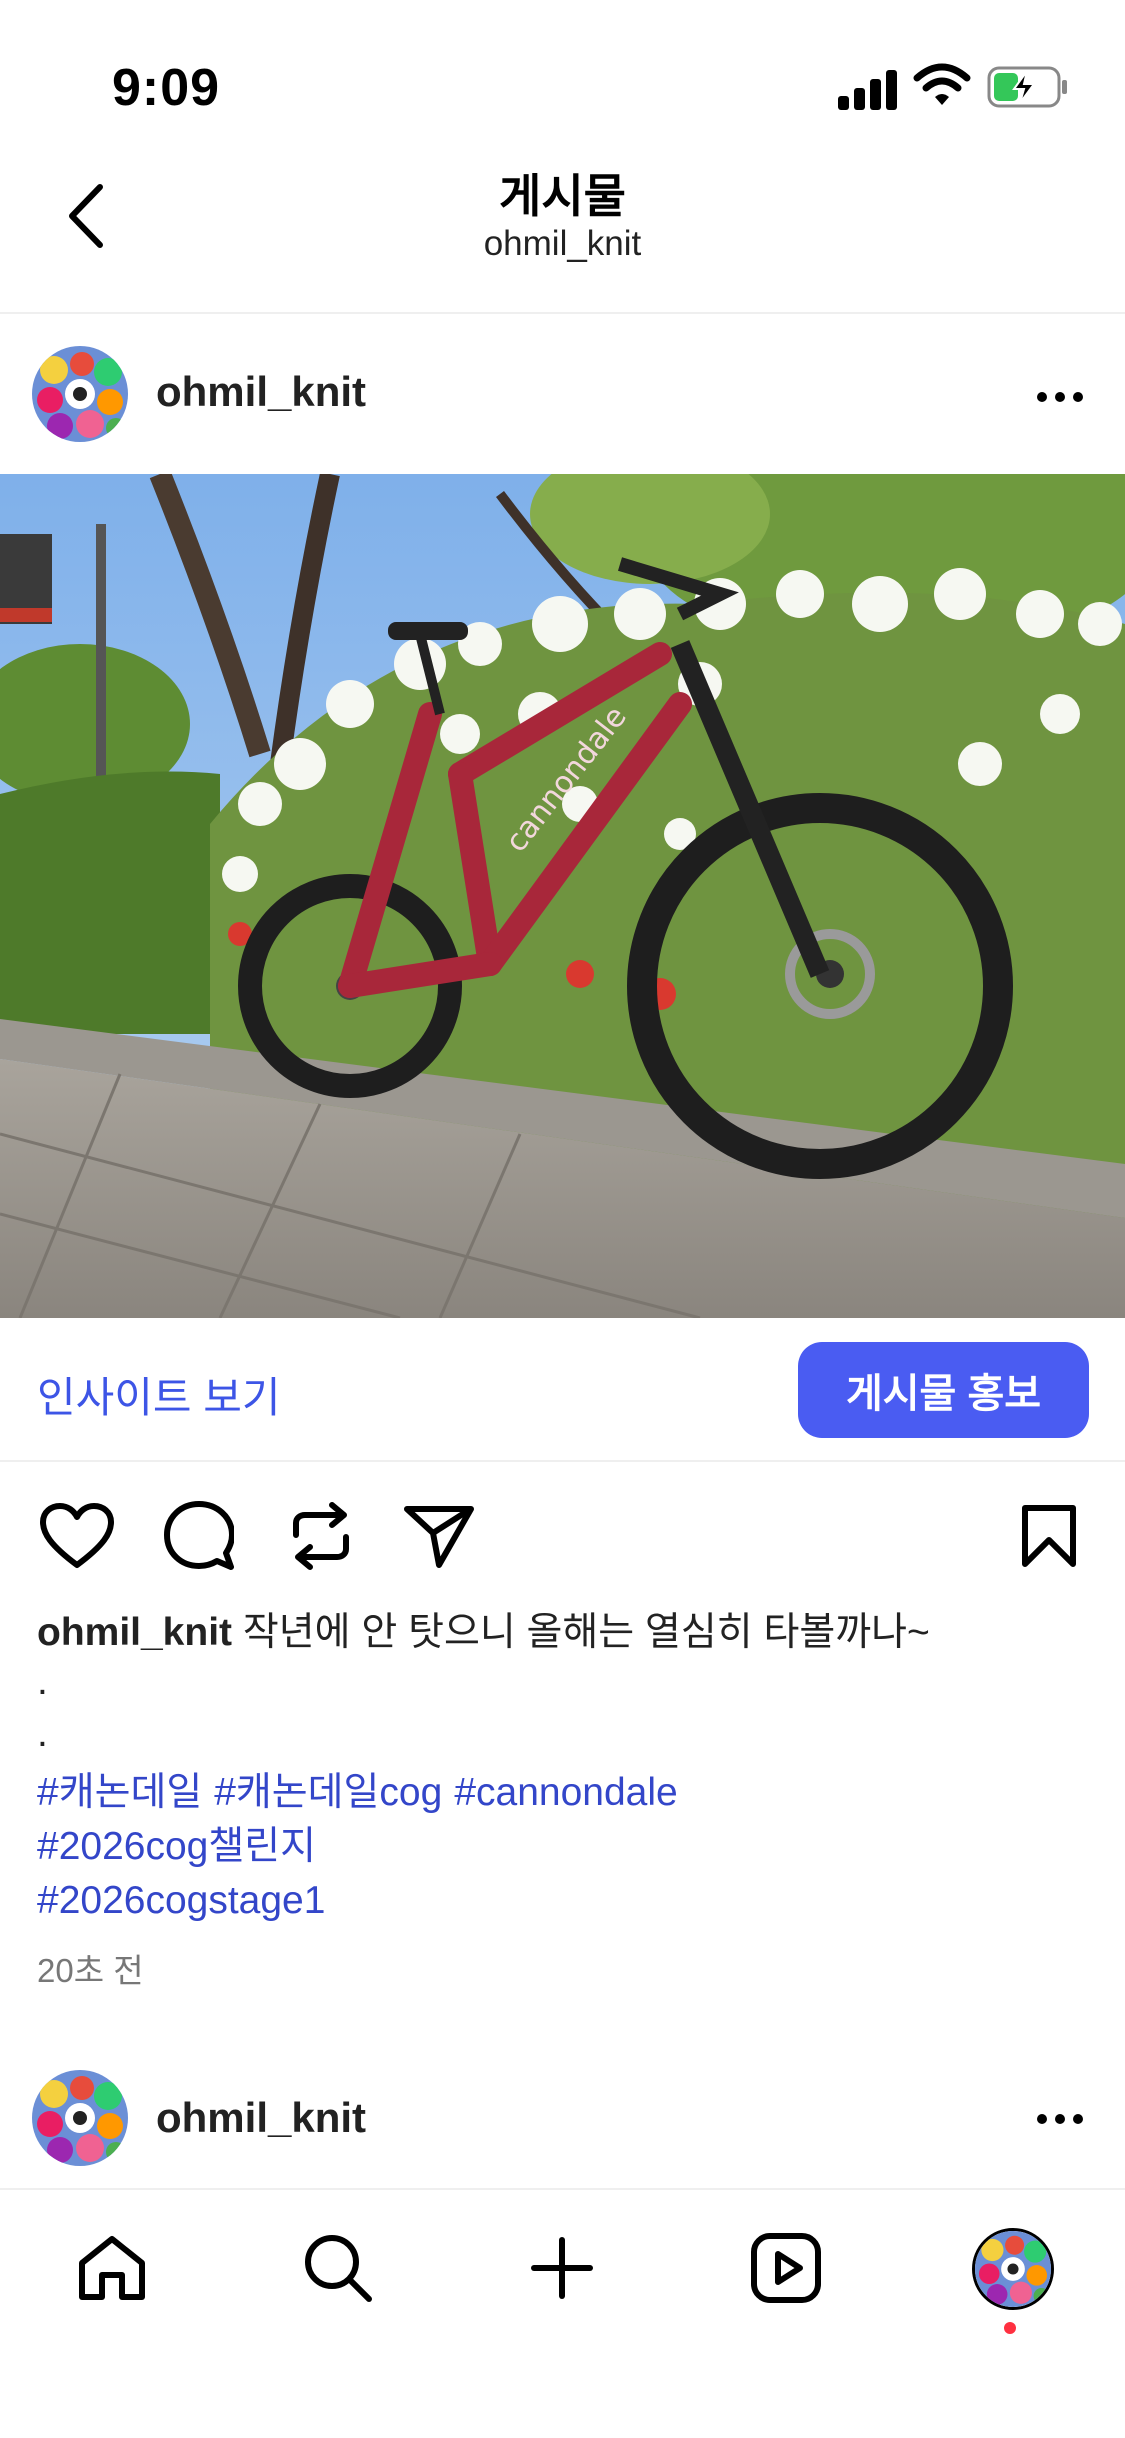  I want to click on plus-icon, so click(562, 2268).